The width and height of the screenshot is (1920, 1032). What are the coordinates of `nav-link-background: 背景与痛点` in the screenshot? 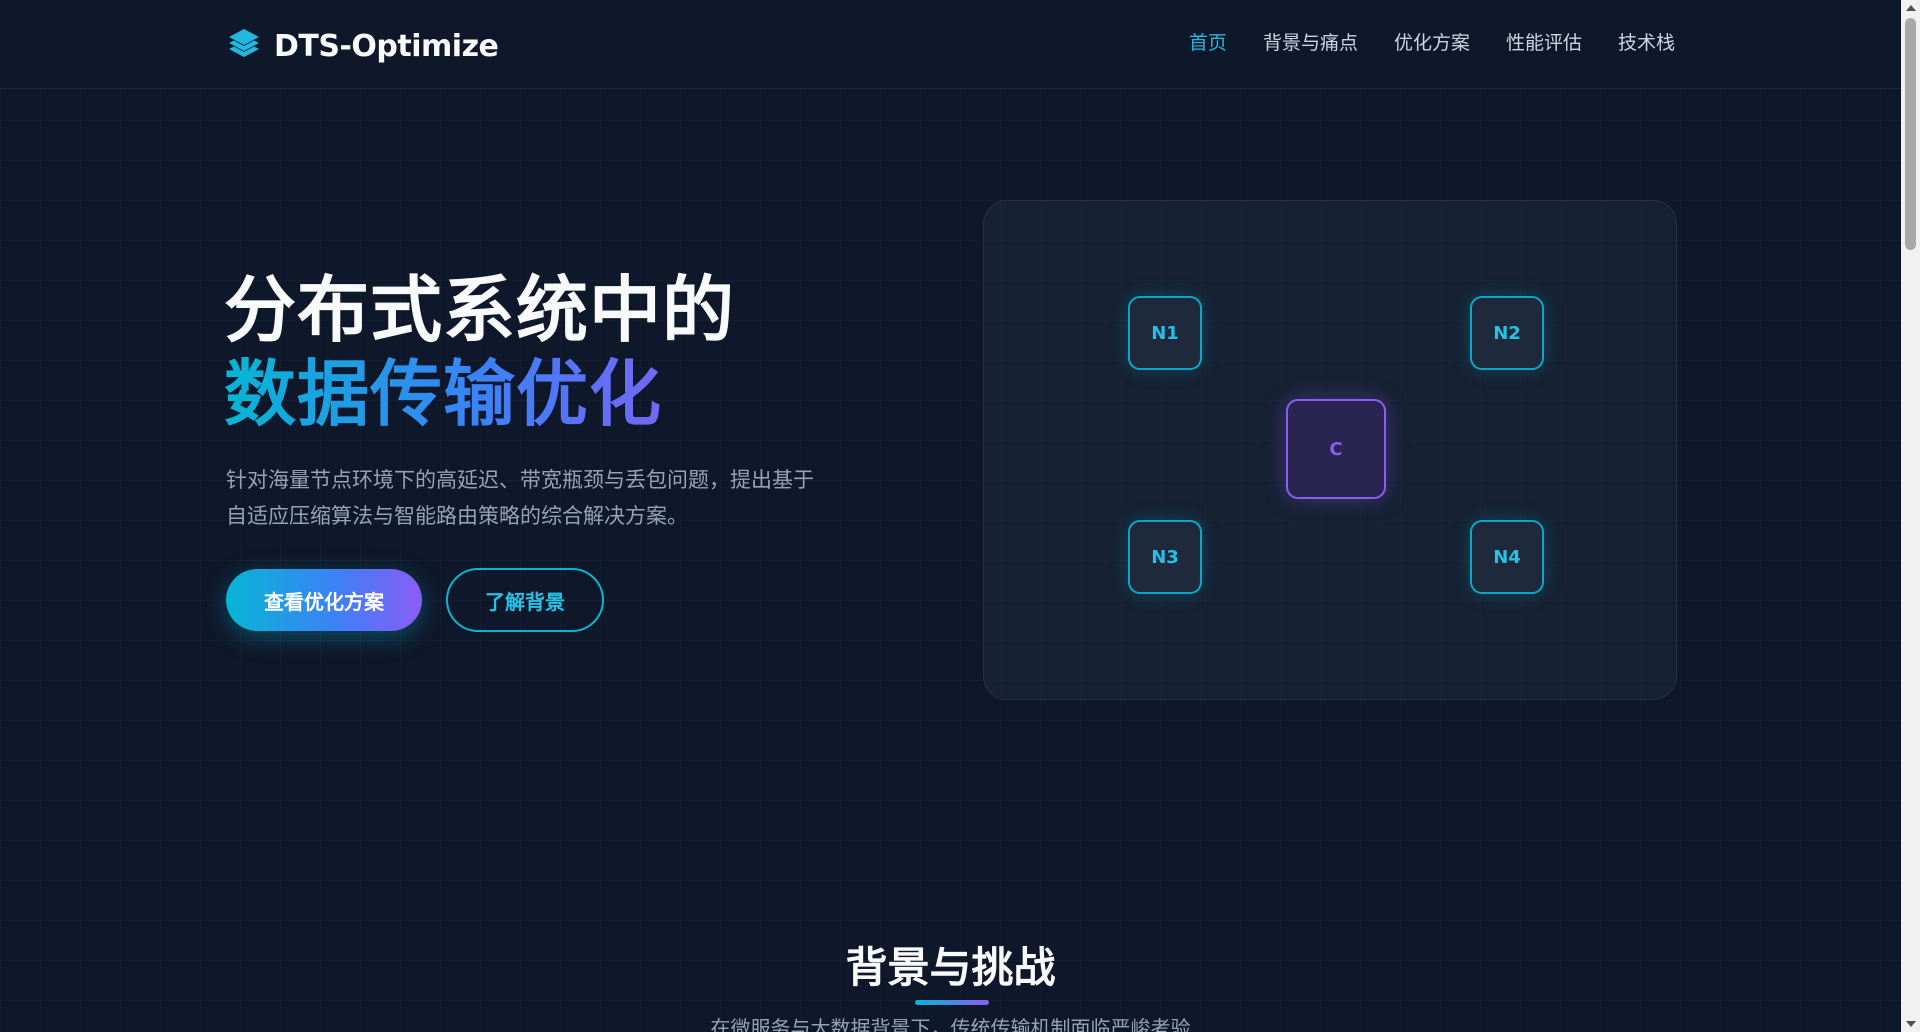 It's located at (1310, 41).